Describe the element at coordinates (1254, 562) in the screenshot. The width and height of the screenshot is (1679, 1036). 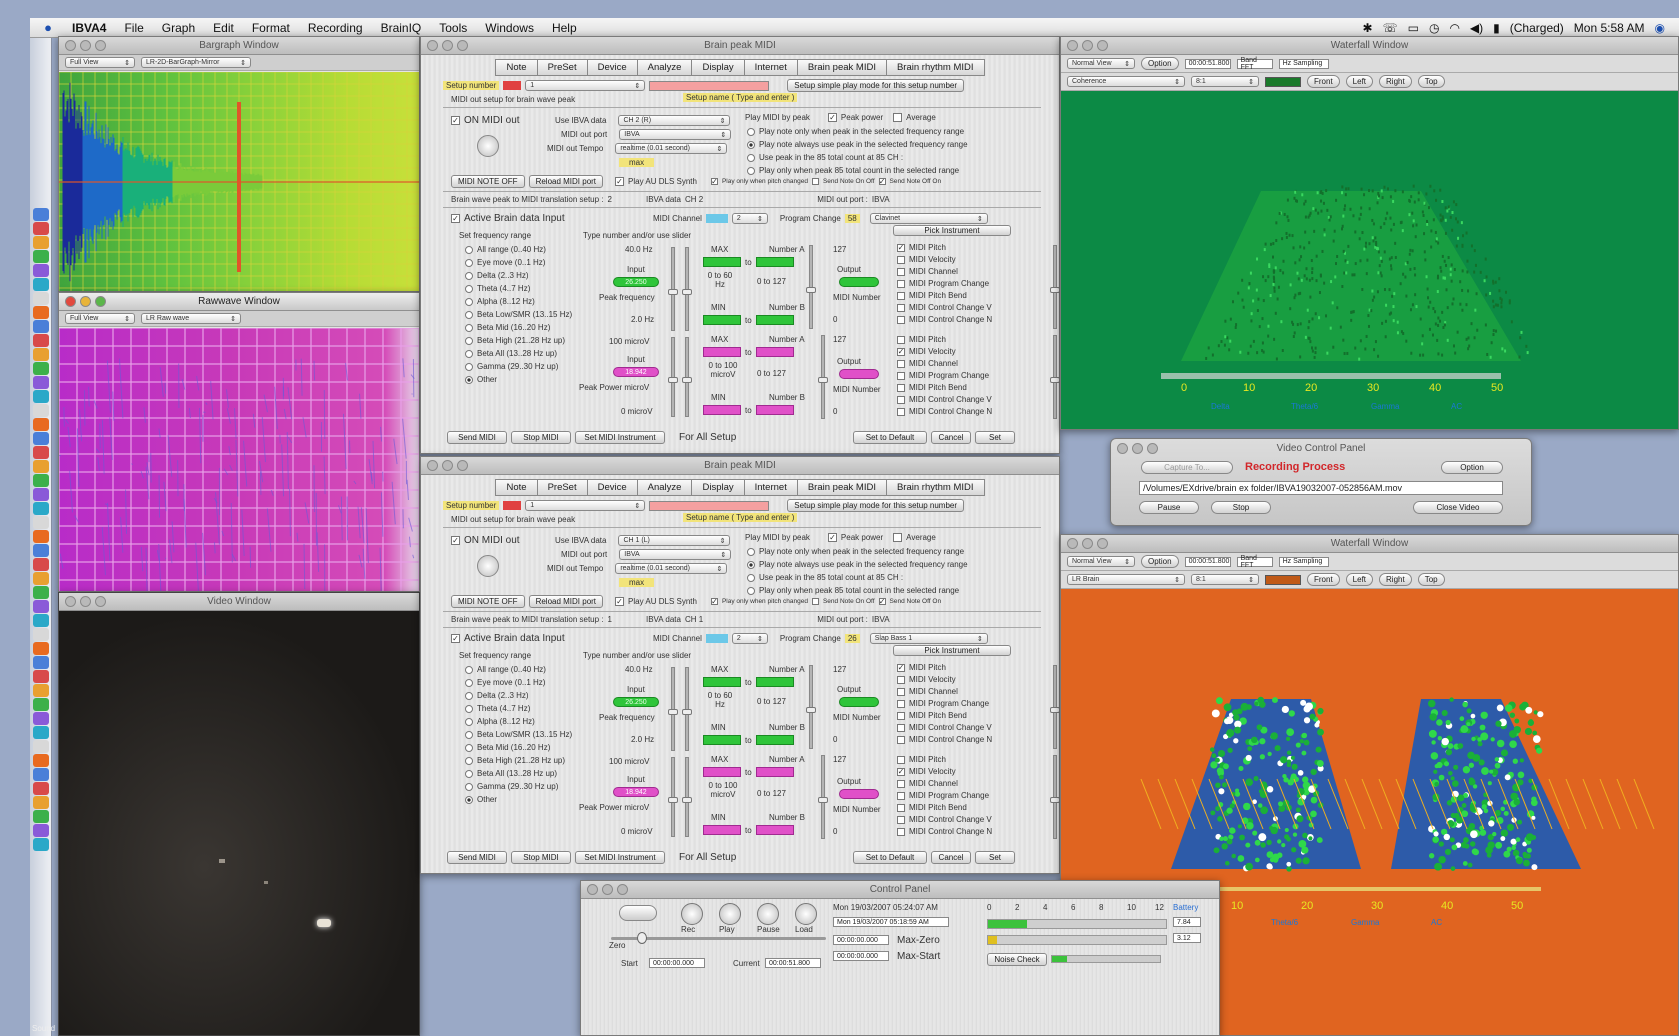
I see `fft-field: Band FFT` at that location.